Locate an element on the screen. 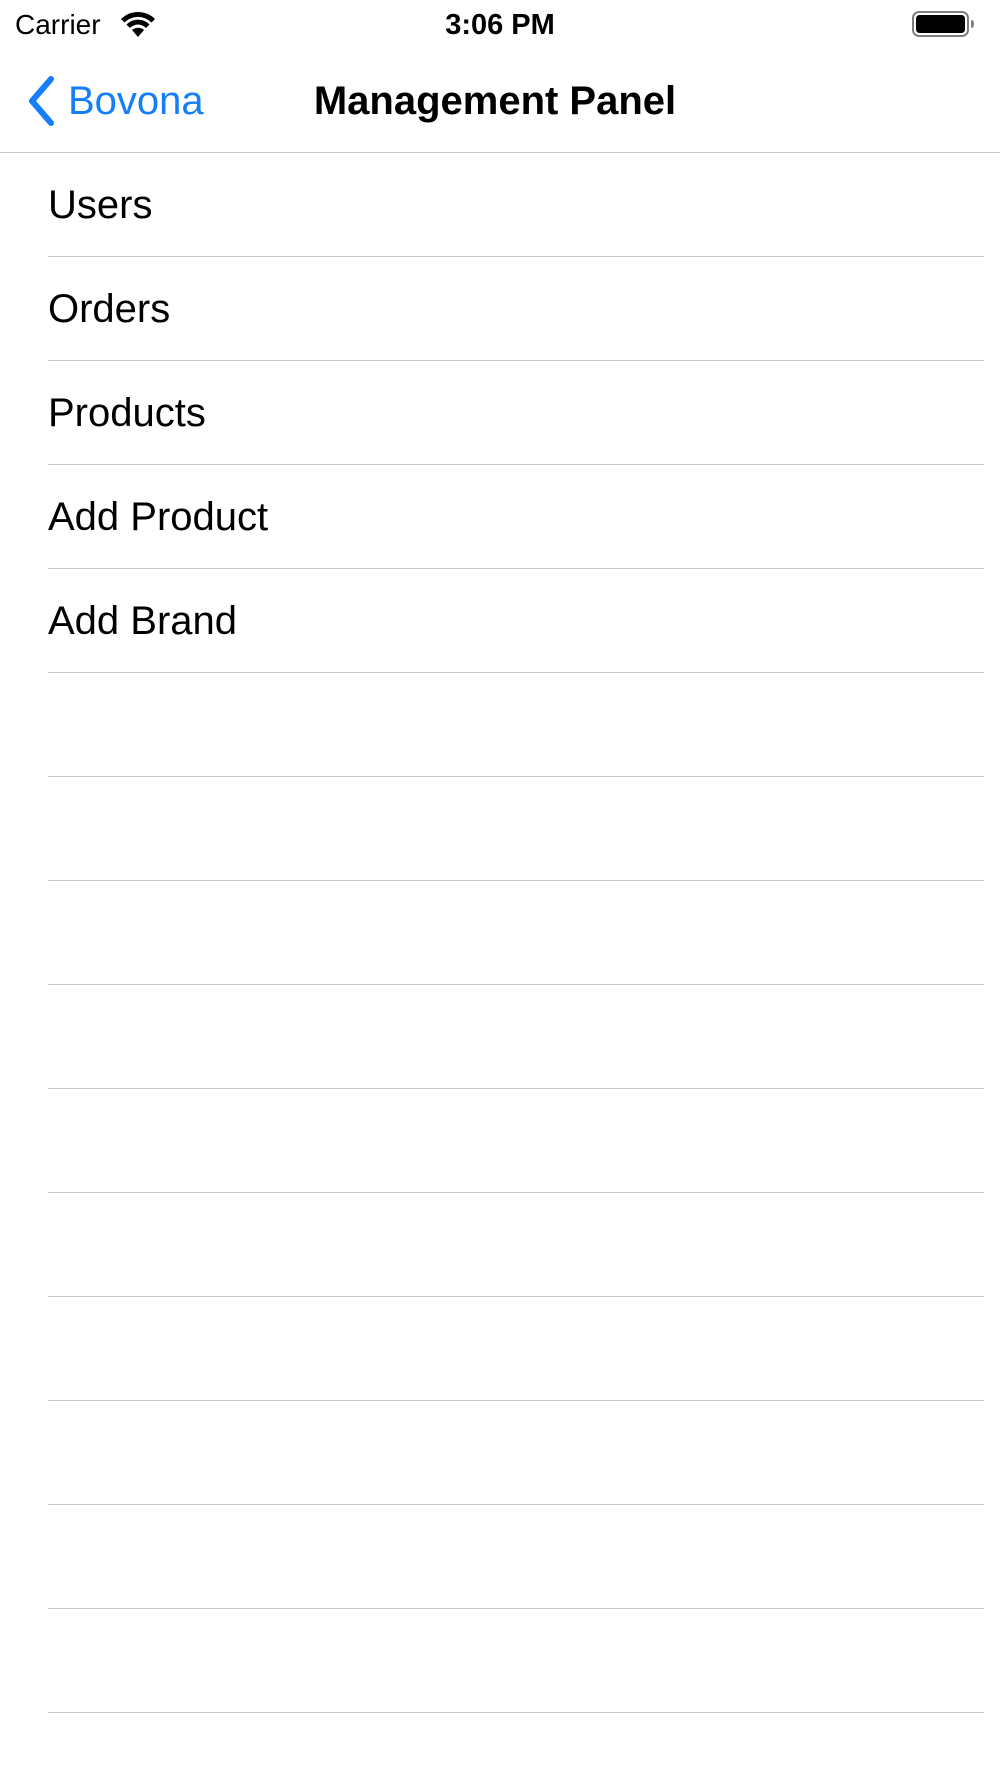  menu-item-label: Add Brand is located at coordinates (143, 621).